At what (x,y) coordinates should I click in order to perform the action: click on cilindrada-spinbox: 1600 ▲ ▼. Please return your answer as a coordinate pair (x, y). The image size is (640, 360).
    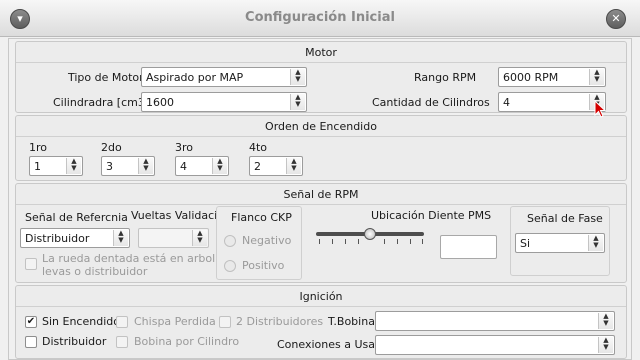
    Looking at the image, I should click on (224, 102).